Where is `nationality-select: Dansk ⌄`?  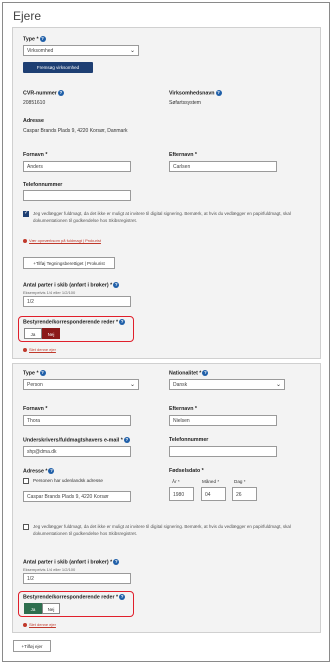
nationality-select: Dansk ⌄ is located at coordinates (227, 384).